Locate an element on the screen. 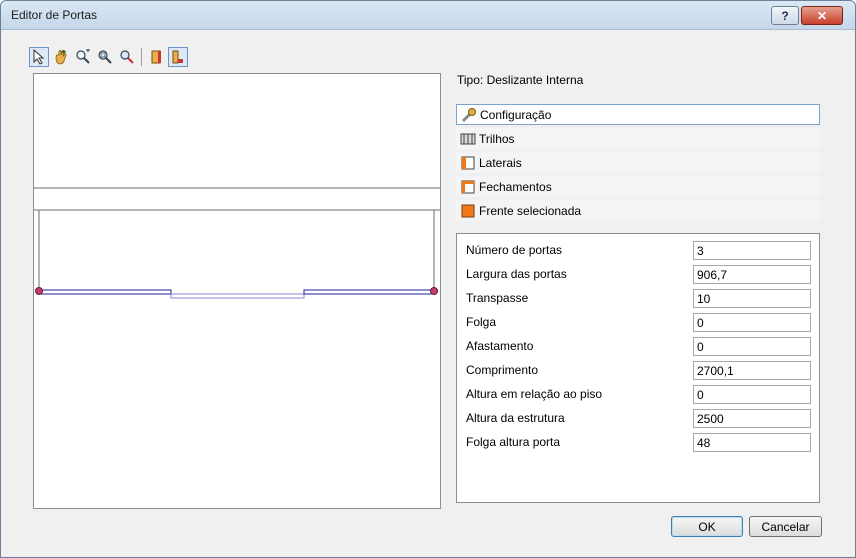 The image size is (856, 558). pan-icon is located at coordinates (61, 57).